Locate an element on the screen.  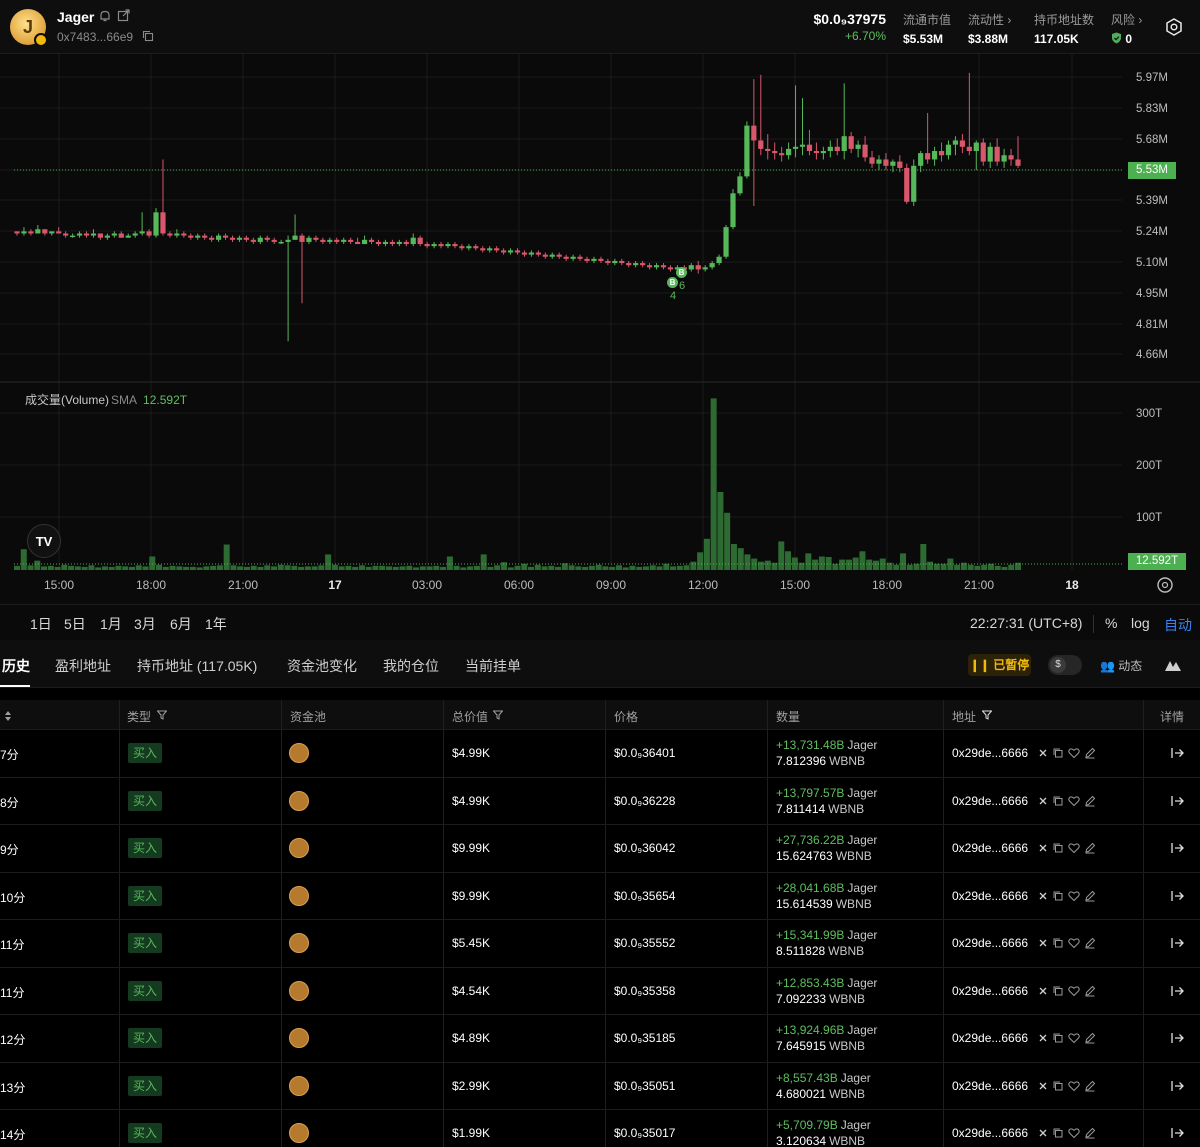
stat-liquidity: 流动性 › $3.88M is located at coordinates (989, 28).